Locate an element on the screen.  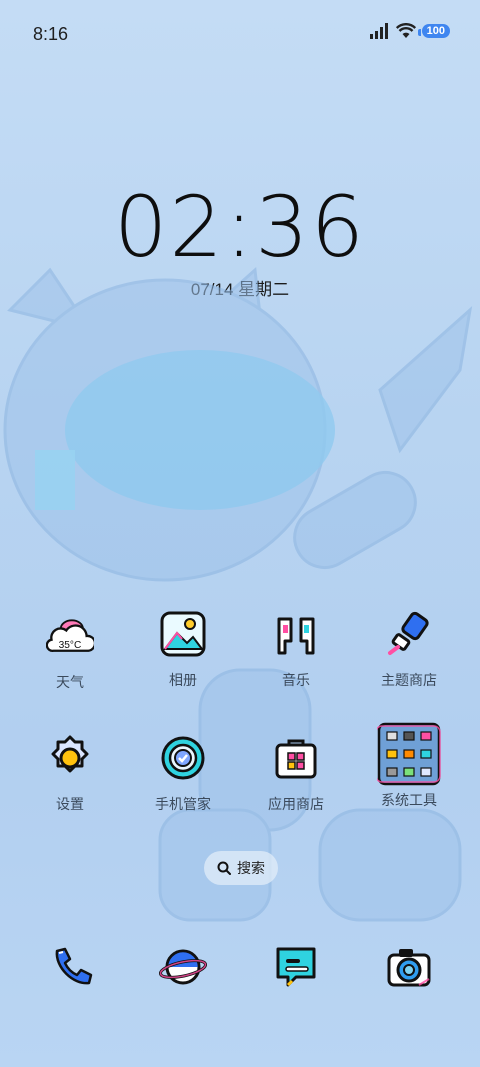
date: 07/14 星期二 is located at coordinates (240, 289).